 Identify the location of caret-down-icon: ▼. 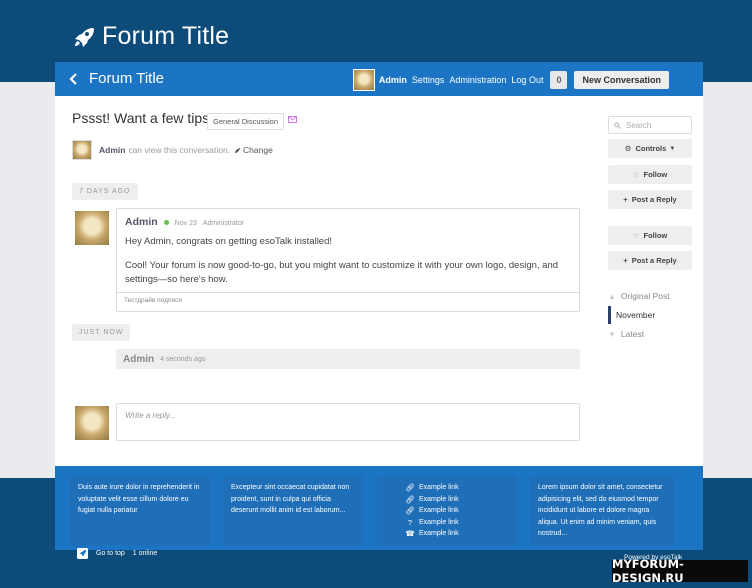
(672, 148).